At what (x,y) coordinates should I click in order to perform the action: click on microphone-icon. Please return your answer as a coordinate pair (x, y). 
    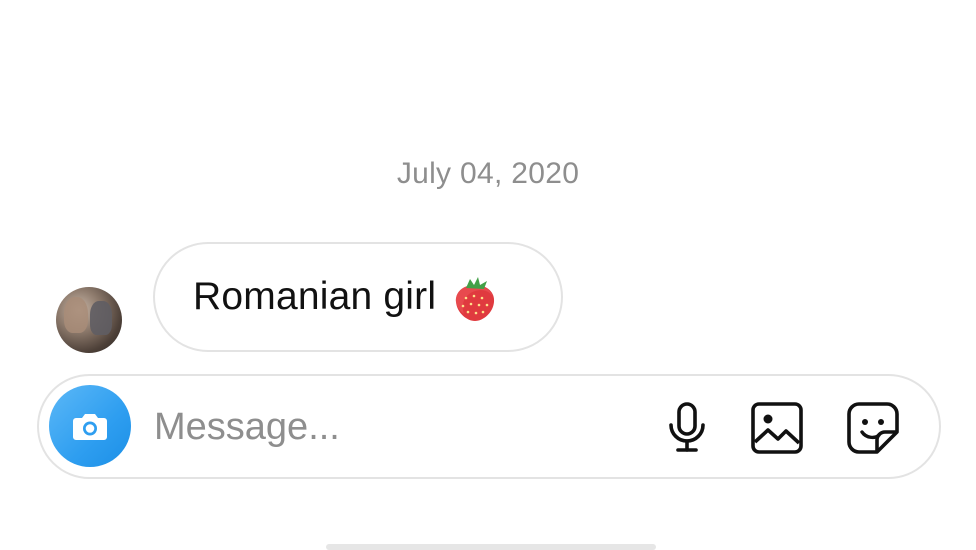
    Looking at the image, I should click on (687, 427).